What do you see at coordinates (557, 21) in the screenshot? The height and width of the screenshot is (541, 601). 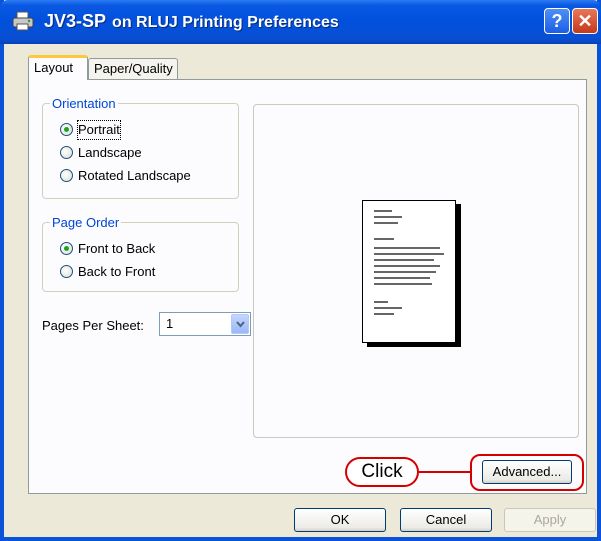 I see `help-button: ?` at bounding box center [557, 21].